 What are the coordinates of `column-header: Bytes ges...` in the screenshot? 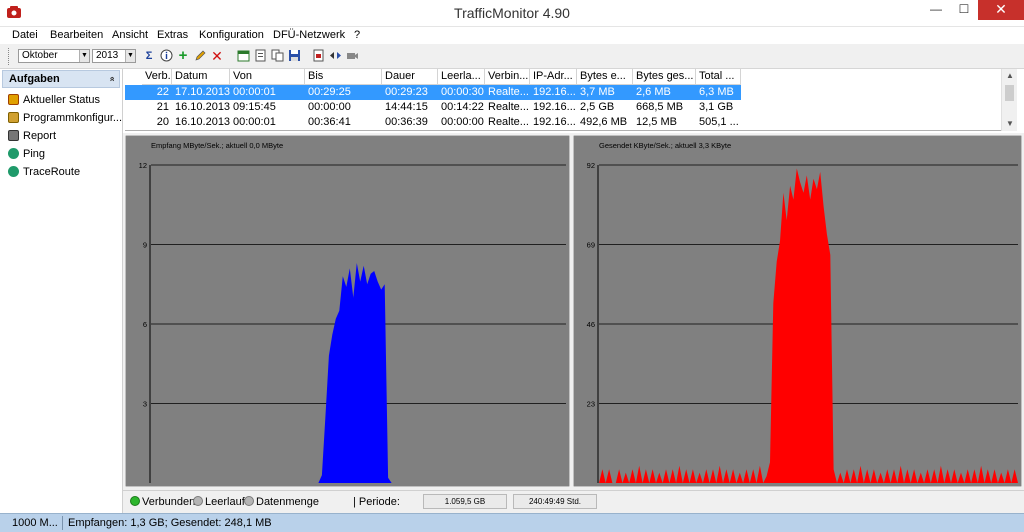 It's located at (664, 77).